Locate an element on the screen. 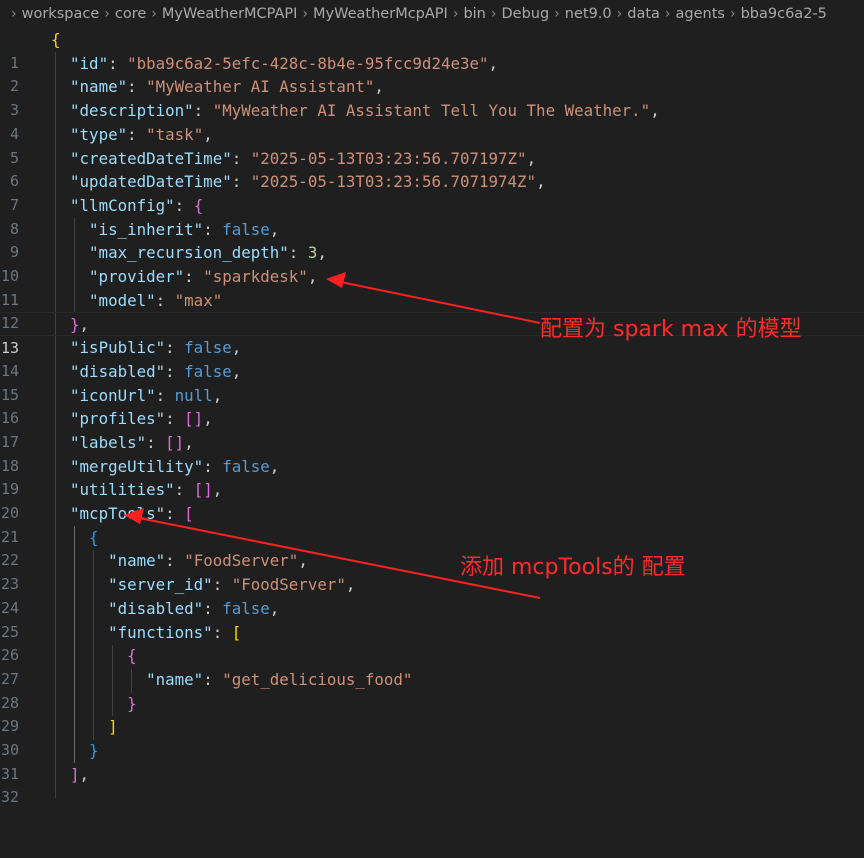  json-value: null is located at coordinates (193, 395).